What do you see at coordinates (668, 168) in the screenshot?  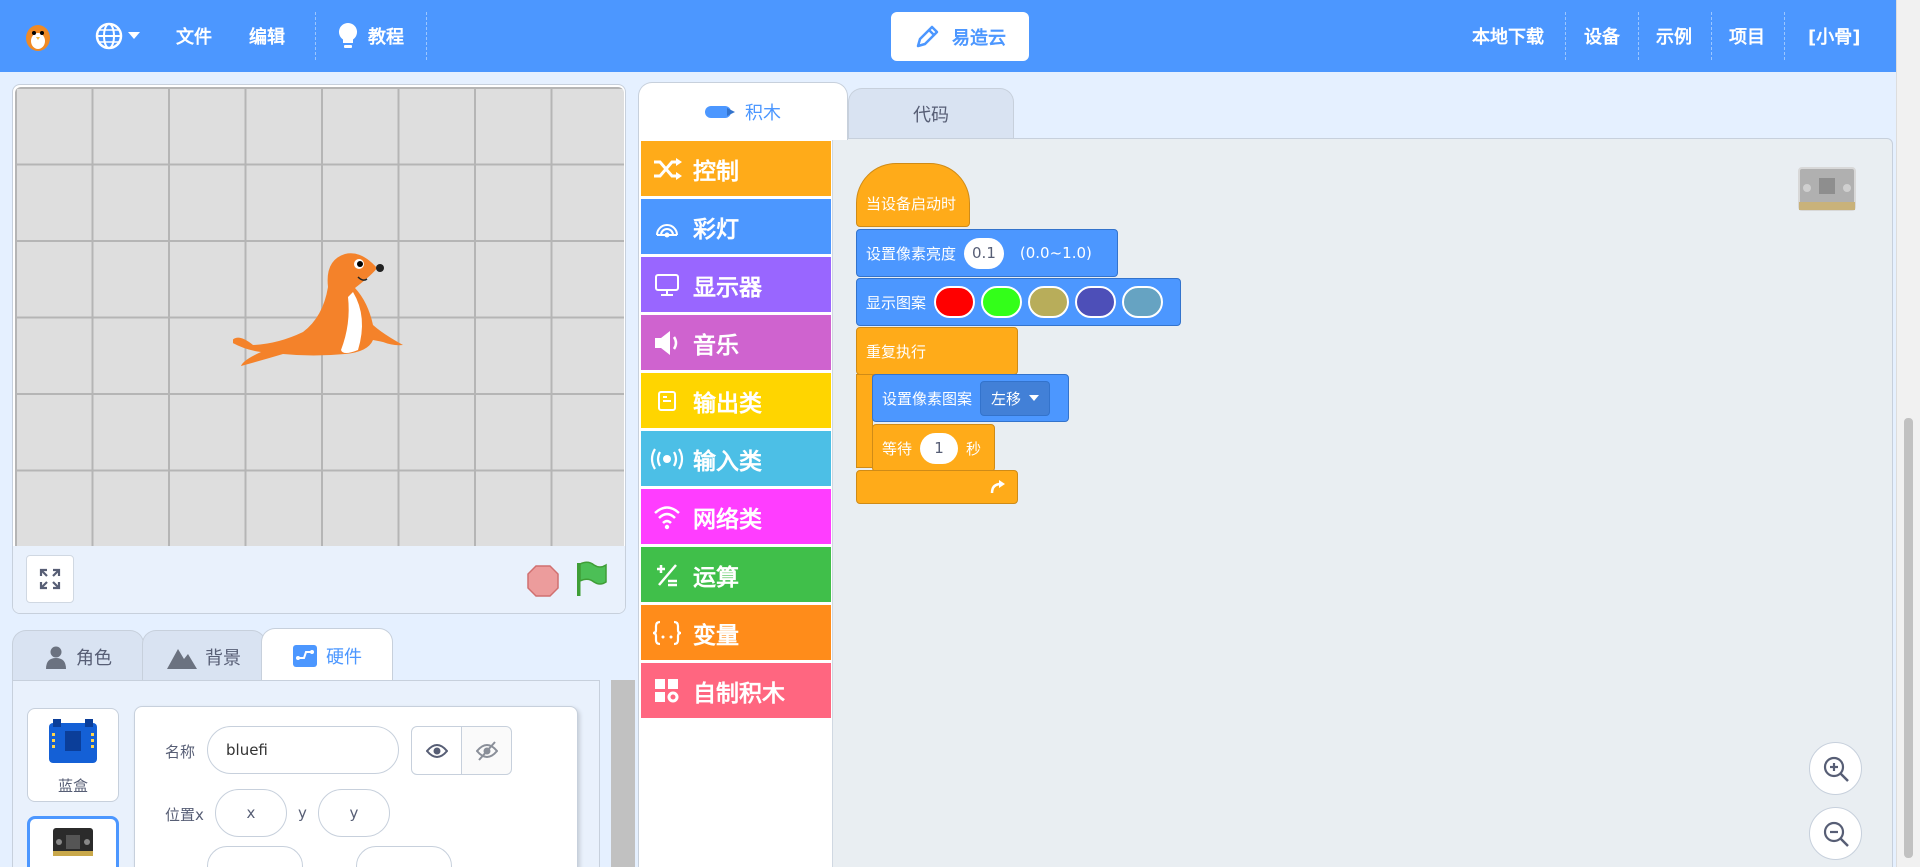 I see `shuffle-icon` at bounding box center [668, 168].